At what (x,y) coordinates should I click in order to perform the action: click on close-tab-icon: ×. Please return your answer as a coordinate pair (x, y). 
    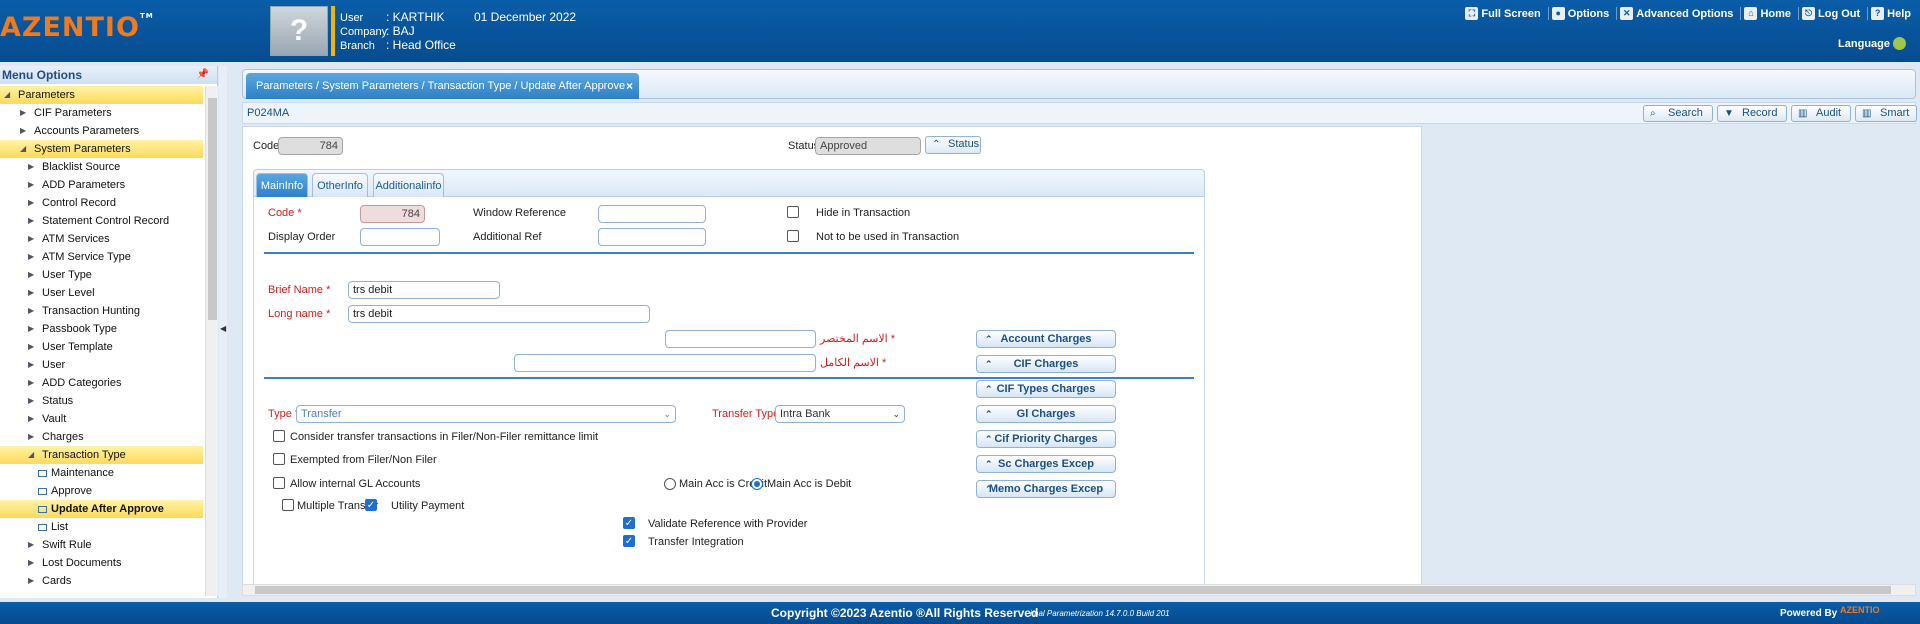
    Looking at the image, I should click on (629, 86).